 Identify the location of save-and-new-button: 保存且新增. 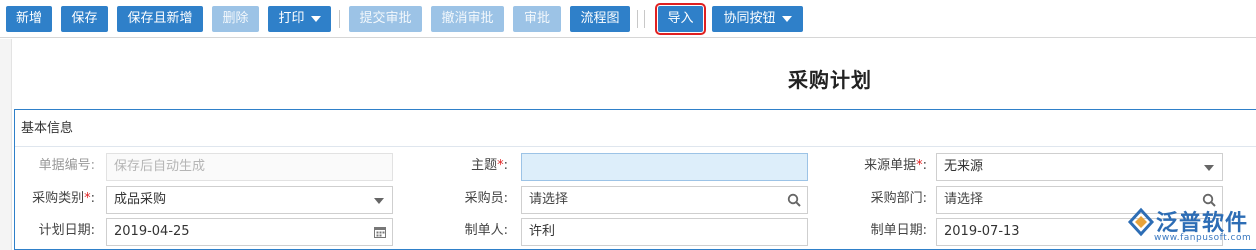
(160, 19).